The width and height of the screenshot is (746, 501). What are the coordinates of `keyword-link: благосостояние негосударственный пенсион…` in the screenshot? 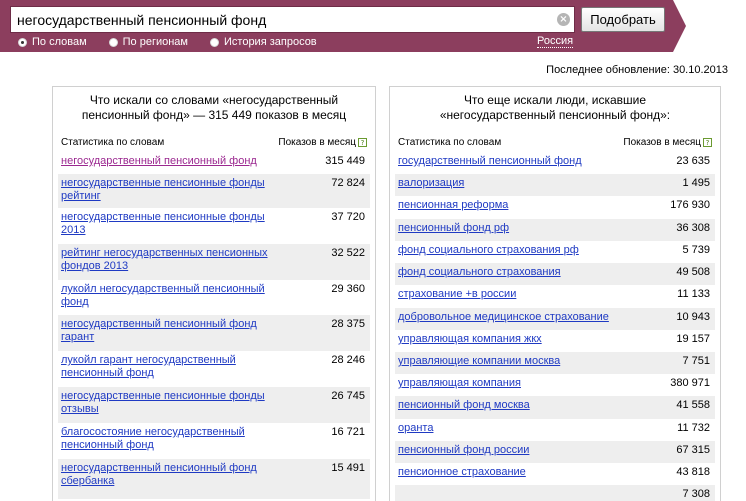 It's located at (168, 439).